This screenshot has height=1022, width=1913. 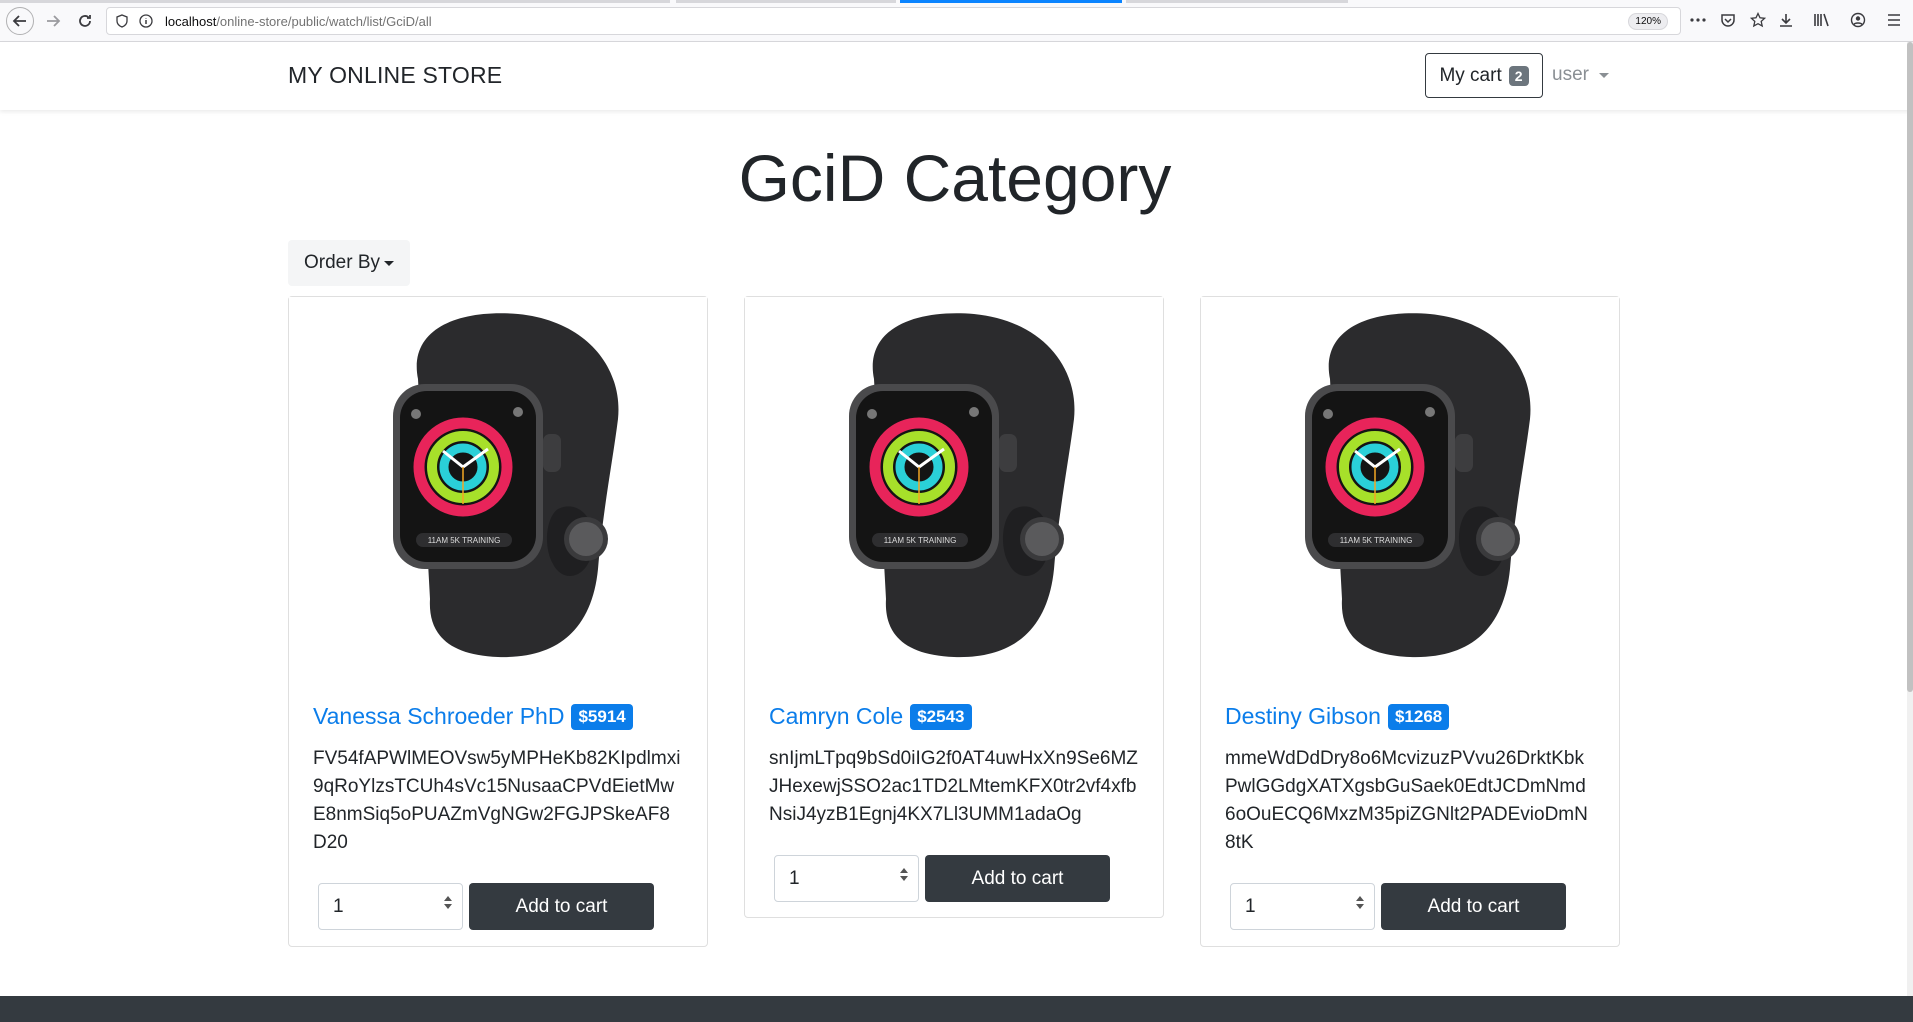 What do you see at coordinates (1758, 20) in the screenshot?
I see `bookmark-star-icon` at bounding box center [1758, 20].